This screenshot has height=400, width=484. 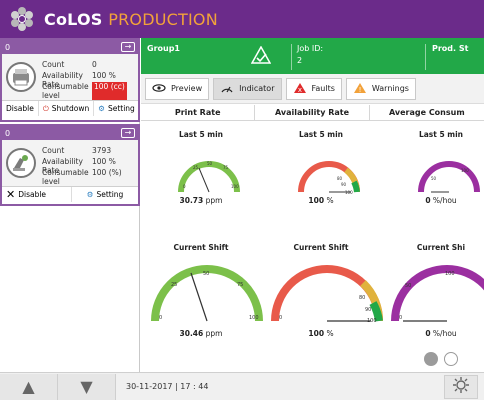 I want to click on view-tabs: Preview Indicator x Faults ! Warnings, so click(x=312, y=89).